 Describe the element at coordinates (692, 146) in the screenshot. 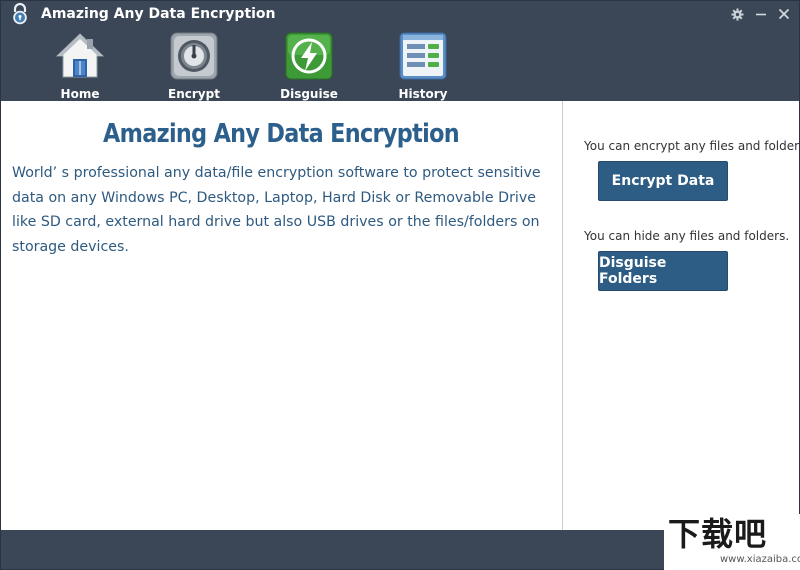

I see `encrypt-hint: You can encrypt any files and folders.` at that location.